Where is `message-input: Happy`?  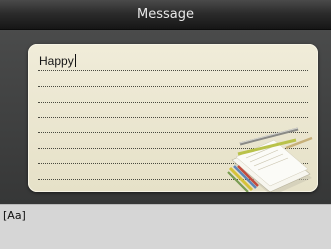 message-input: Happy is located at coordinates (57, 61).